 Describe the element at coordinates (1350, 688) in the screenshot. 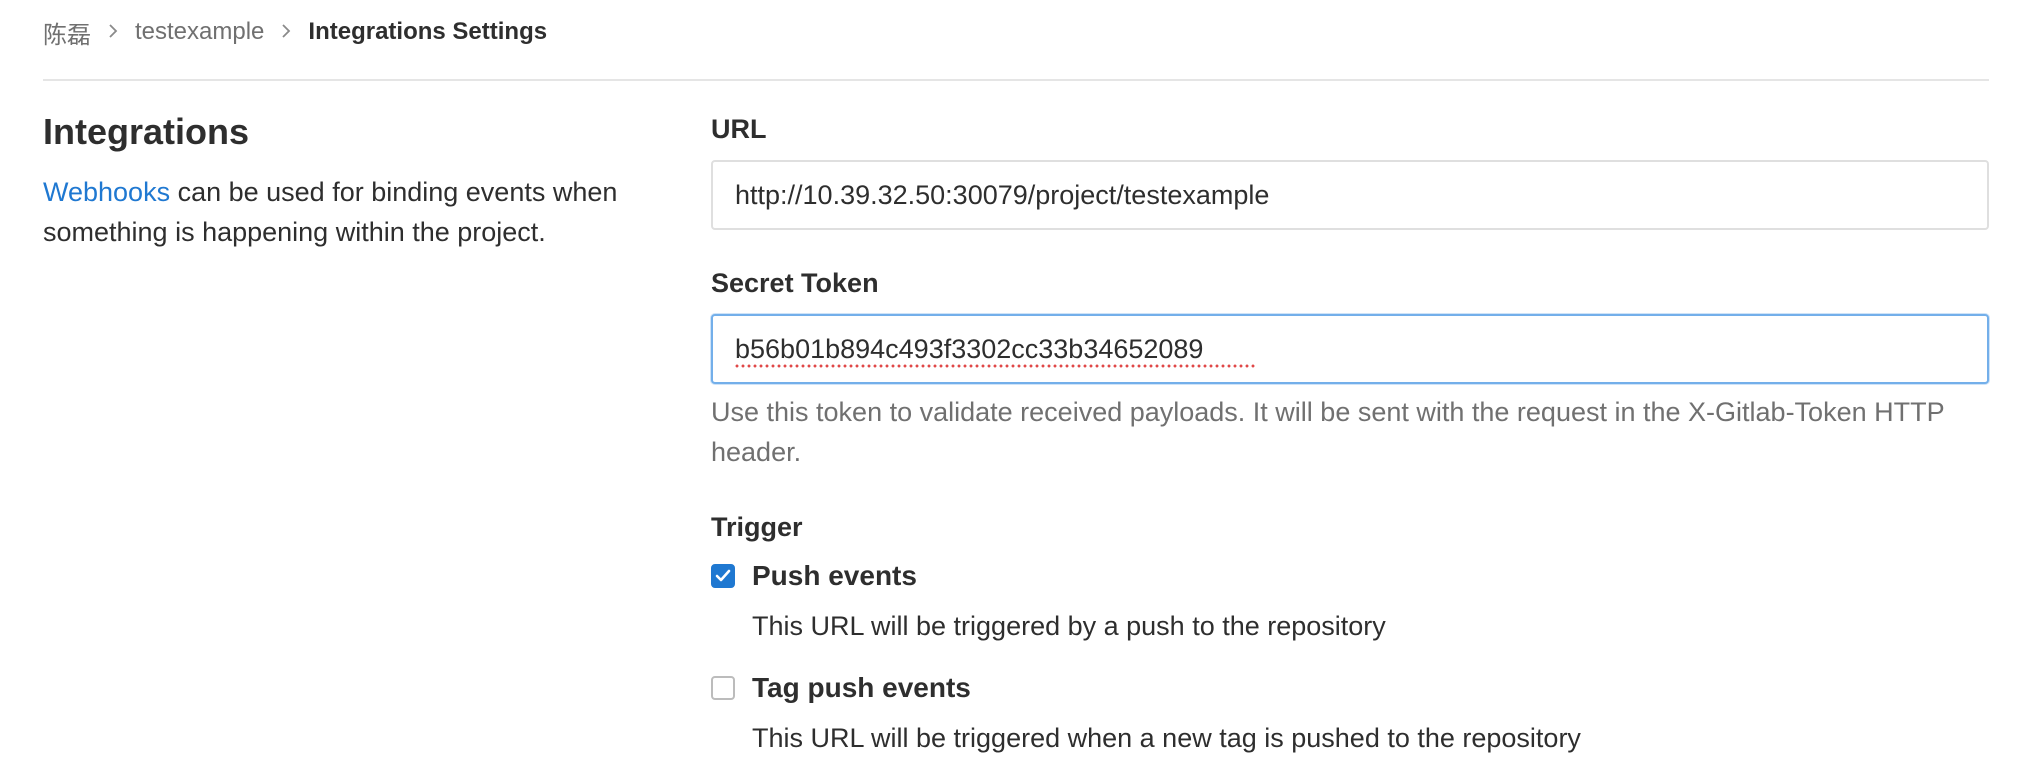

I see `tag-push-events-row: Tag push events` at that location.